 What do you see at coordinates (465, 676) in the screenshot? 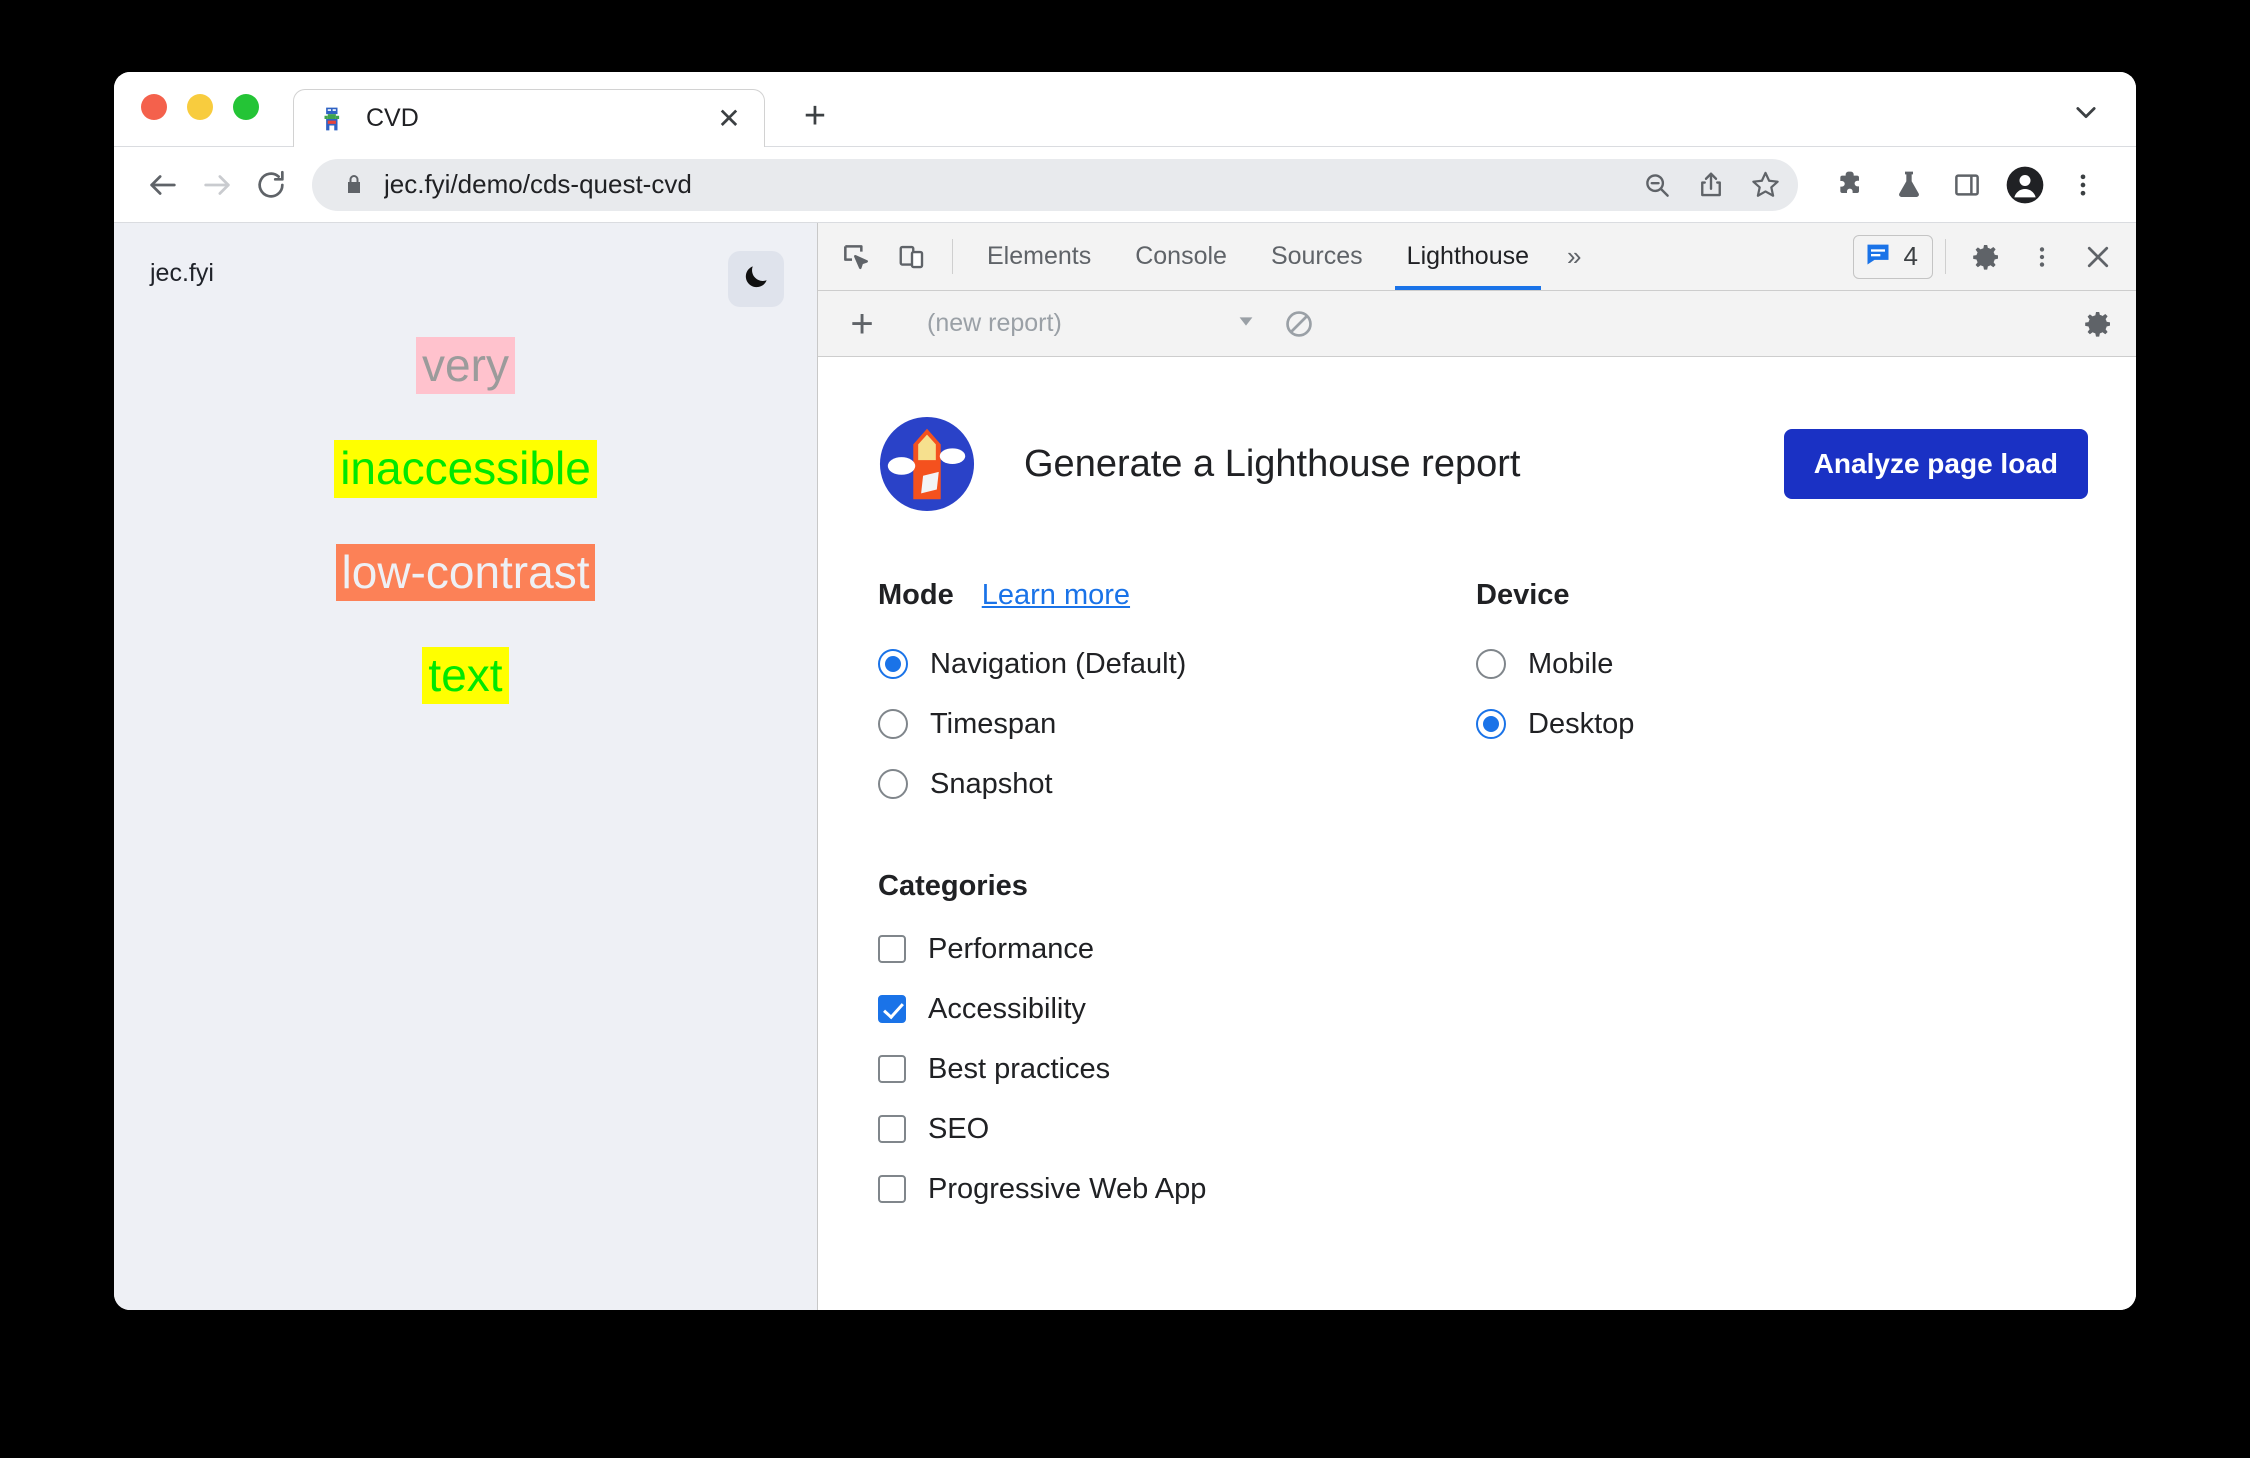
I see `demo-word-text: text` at bounding box center [465, 676].